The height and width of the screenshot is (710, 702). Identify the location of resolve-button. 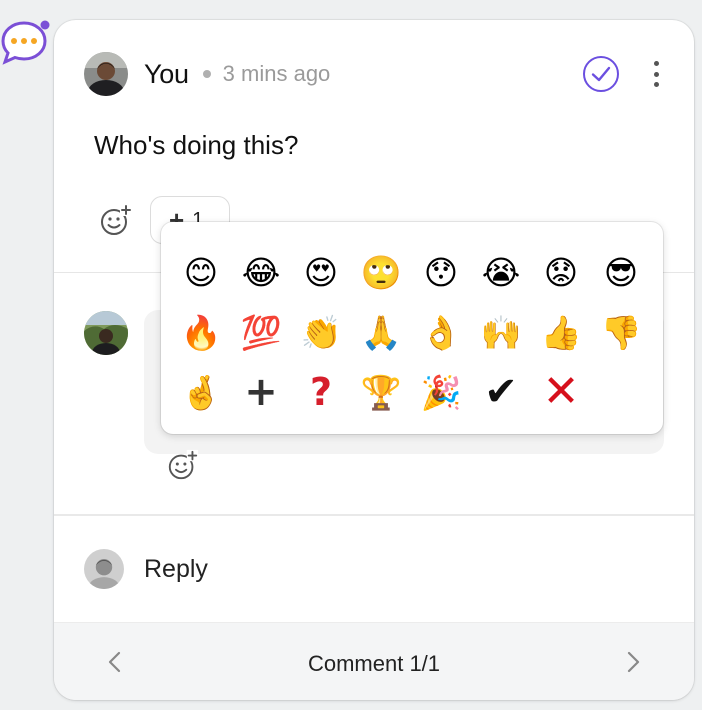
(601, 74).